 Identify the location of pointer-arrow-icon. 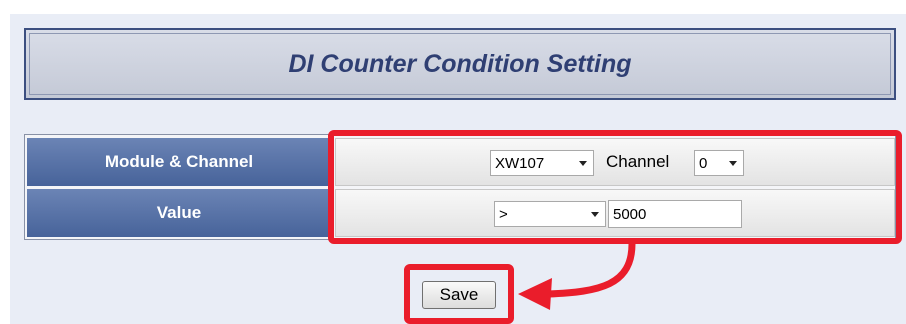
(577, 275).